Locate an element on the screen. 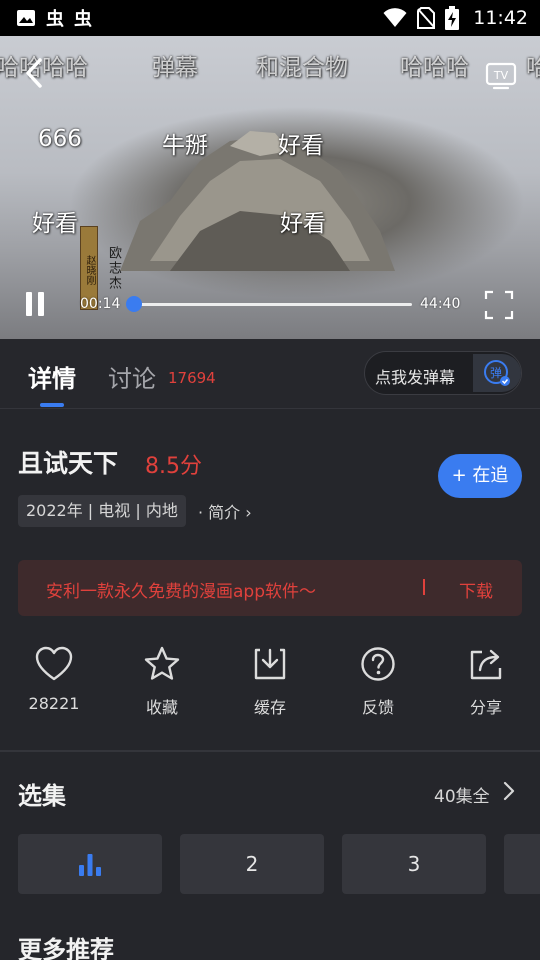 The height and width of the screenshot is (960, 540). danmaku-comment: 弹幕 is located at coordinates (175, 68).